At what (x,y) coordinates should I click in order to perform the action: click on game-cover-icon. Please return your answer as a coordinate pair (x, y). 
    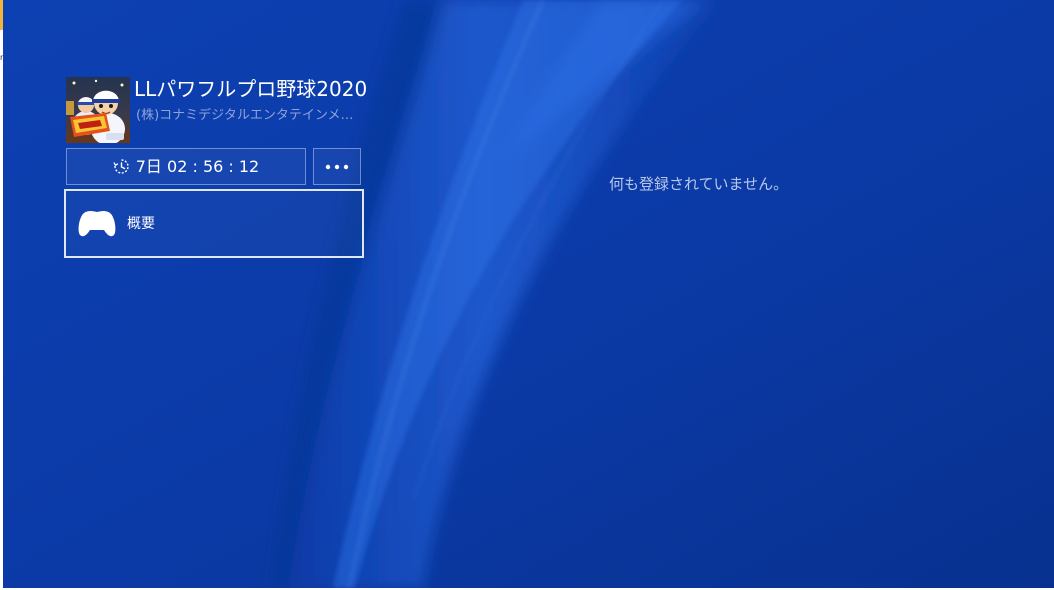
    Looking at the image, I should click on (98, 110).